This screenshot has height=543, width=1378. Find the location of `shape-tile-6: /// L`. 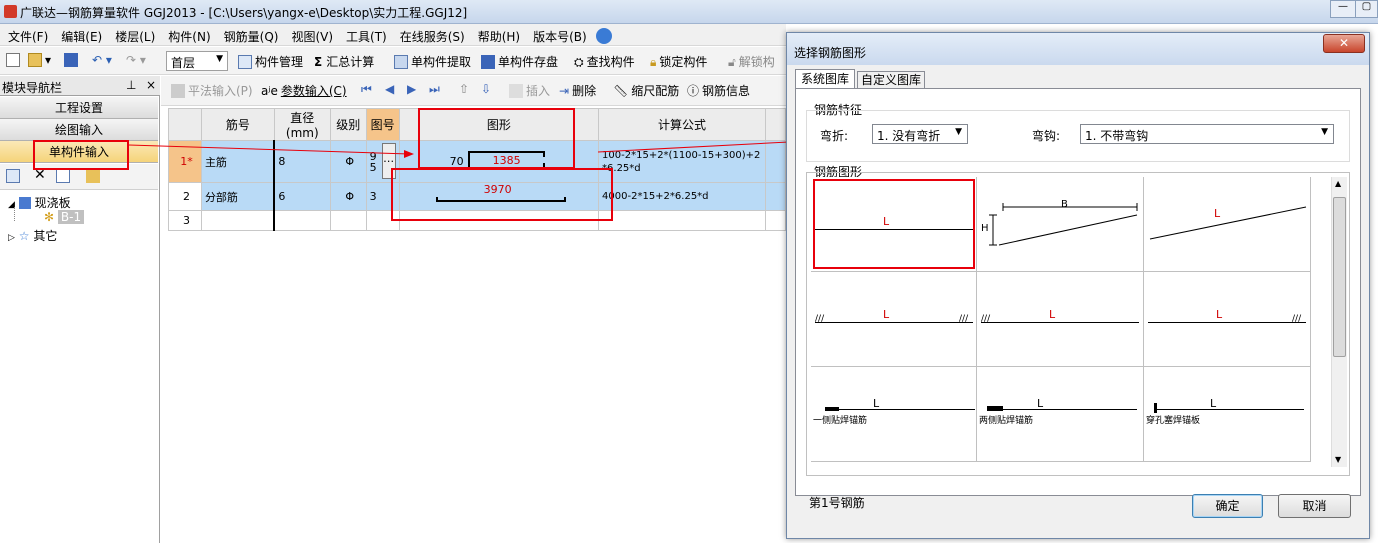

shape-tile-6: /// L is located at coordinates (1227, 319).